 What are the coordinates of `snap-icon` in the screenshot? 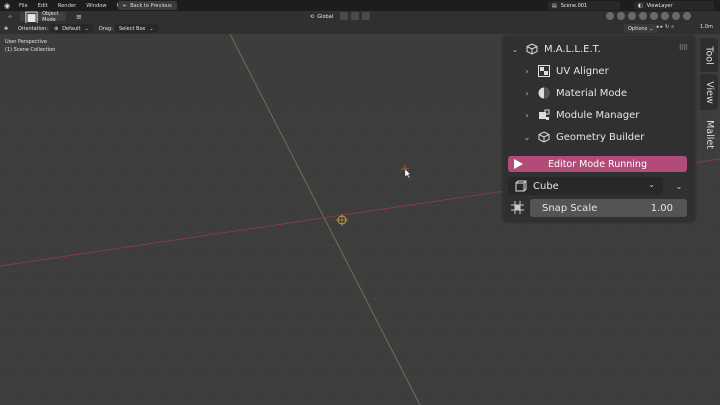 It's located at (355, 16).